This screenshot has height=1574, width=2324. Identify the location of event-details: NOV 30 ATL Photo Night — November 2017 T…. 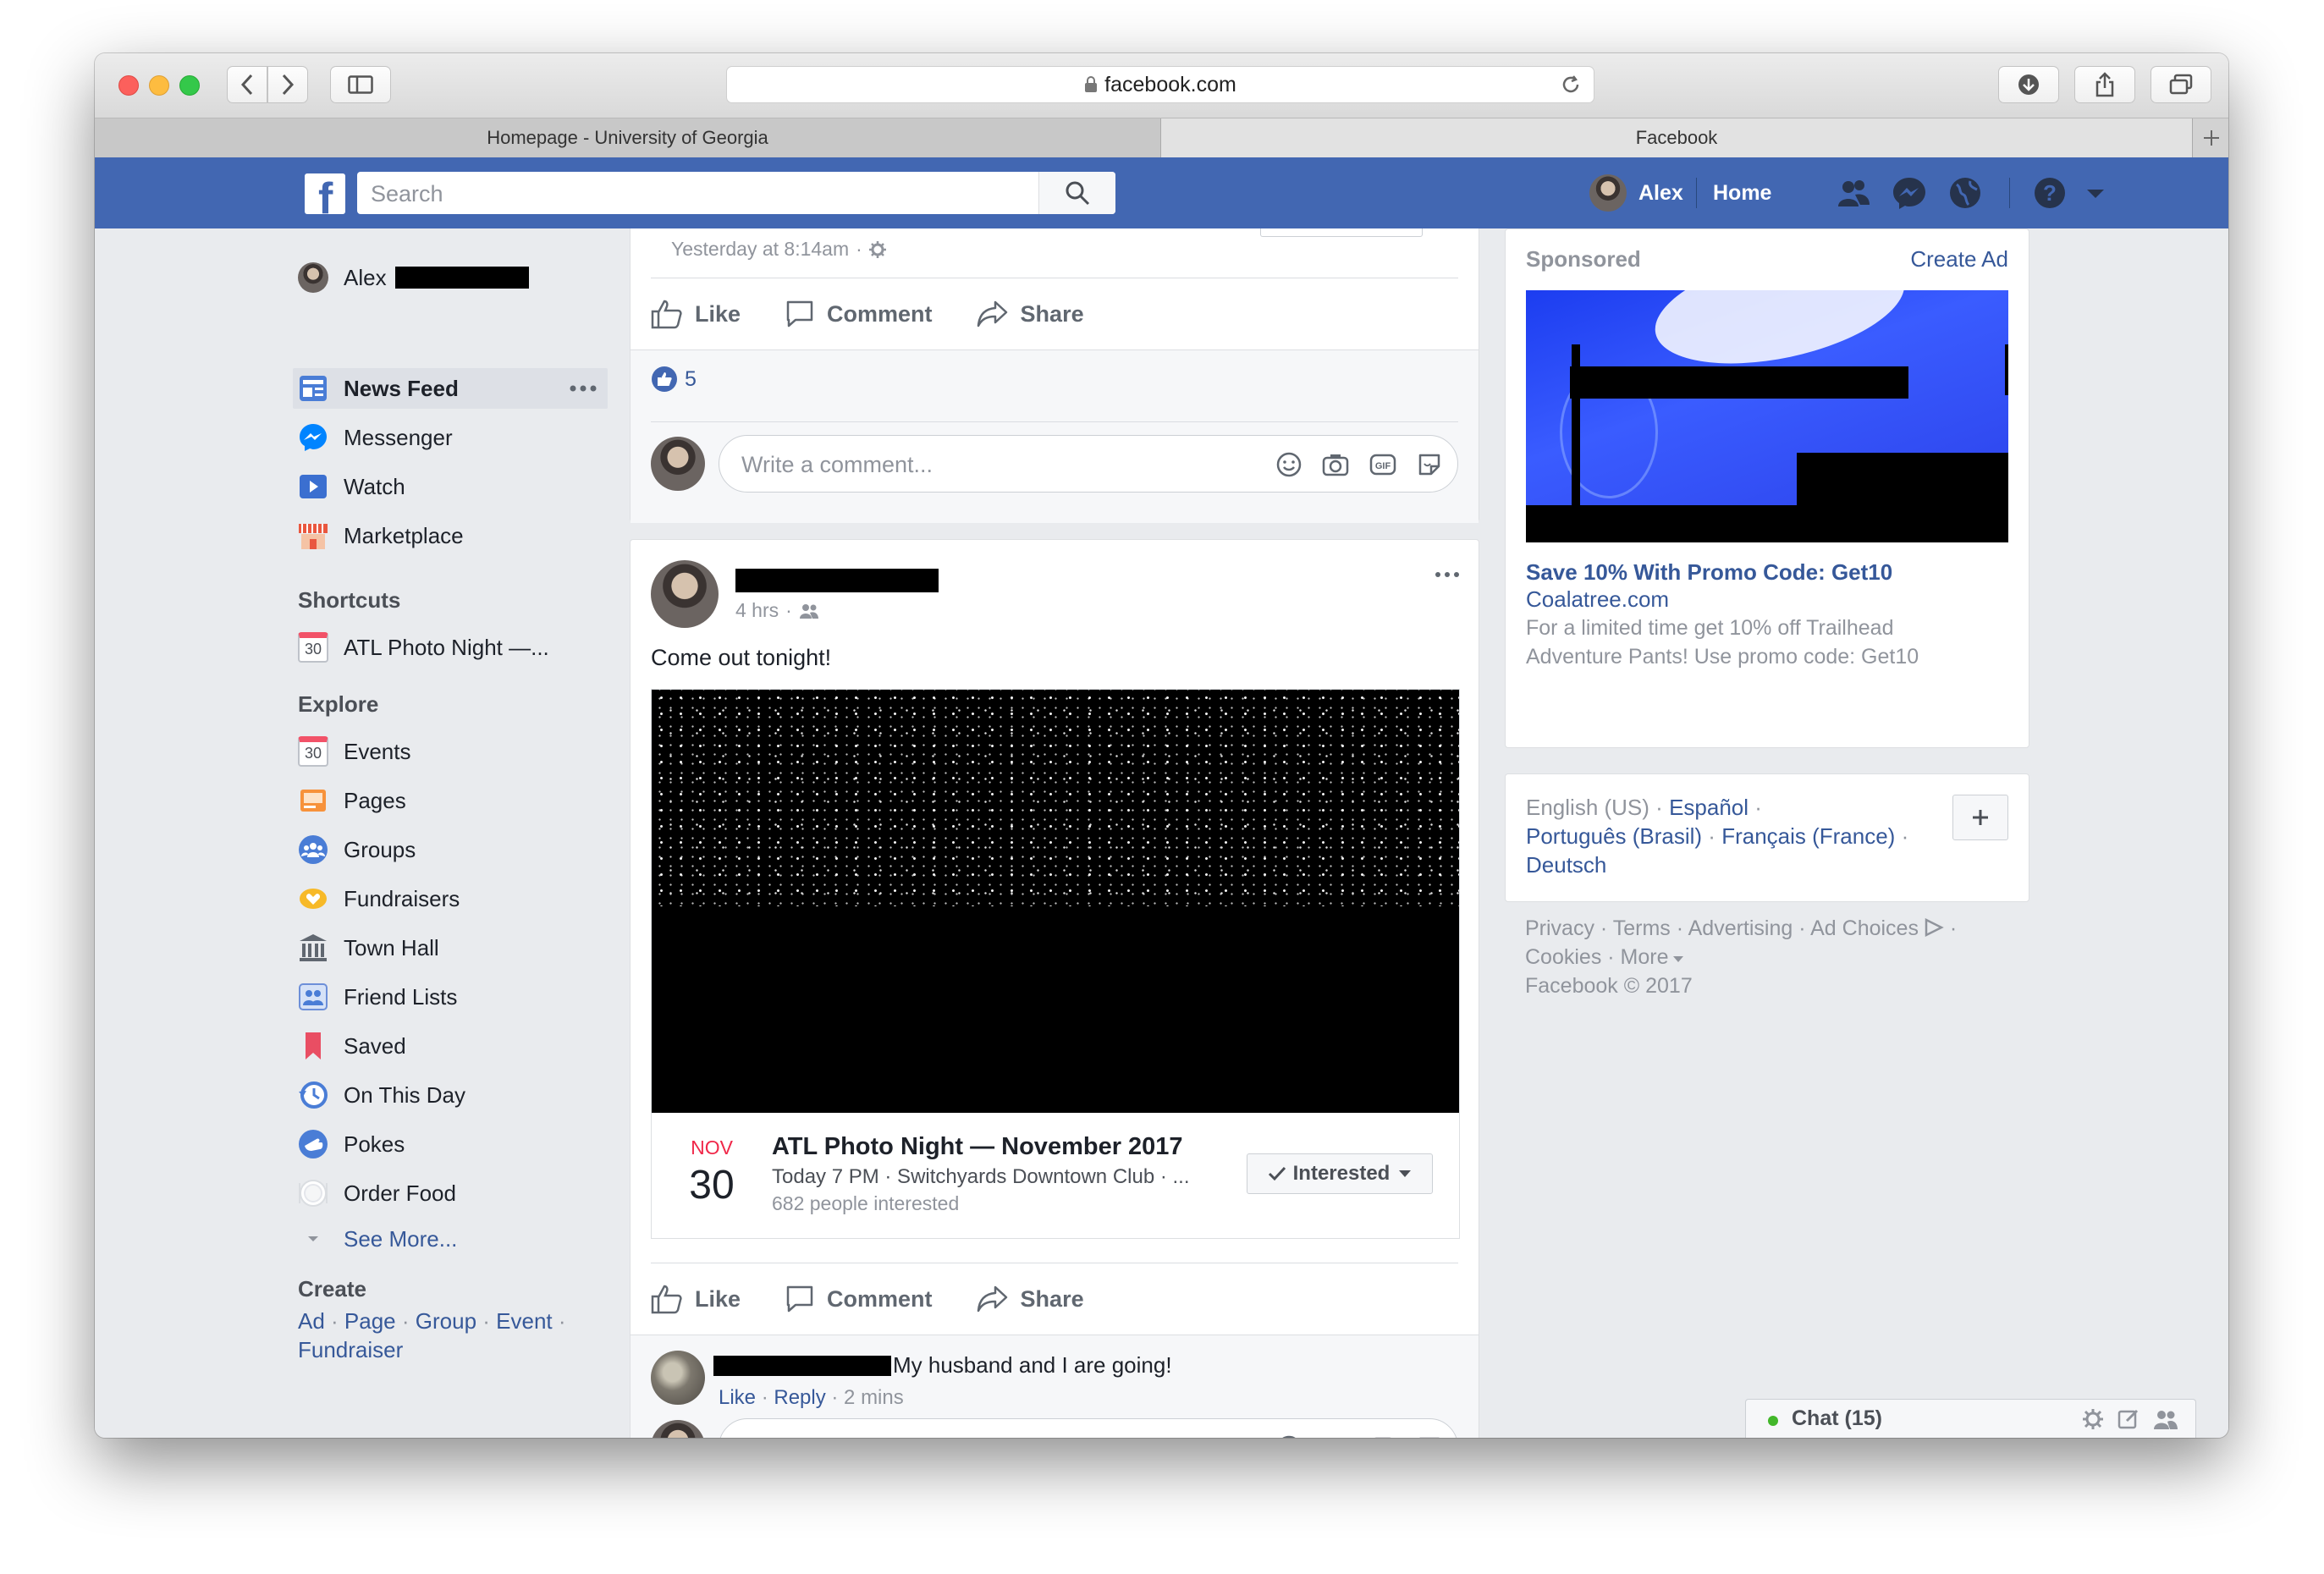
(1055, 1175).